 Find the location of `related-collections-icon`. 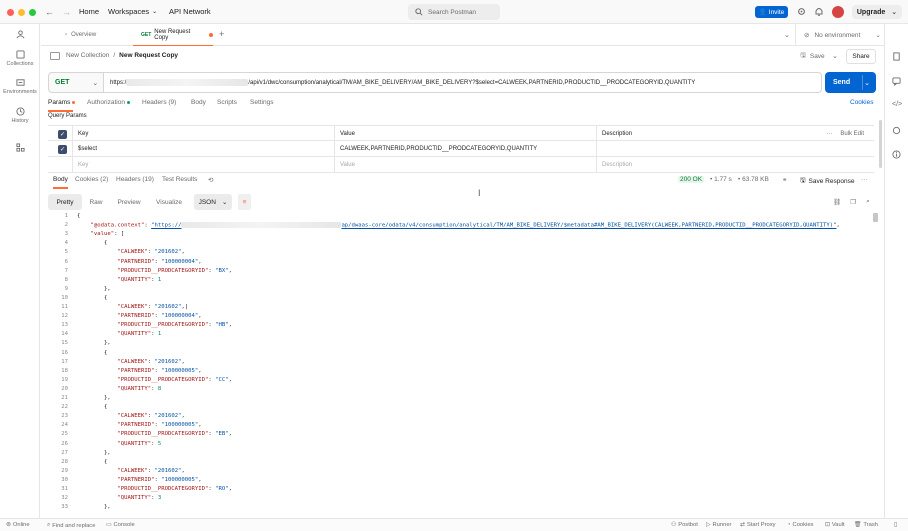

related-collections-icon is located at coordinates (896, 130).